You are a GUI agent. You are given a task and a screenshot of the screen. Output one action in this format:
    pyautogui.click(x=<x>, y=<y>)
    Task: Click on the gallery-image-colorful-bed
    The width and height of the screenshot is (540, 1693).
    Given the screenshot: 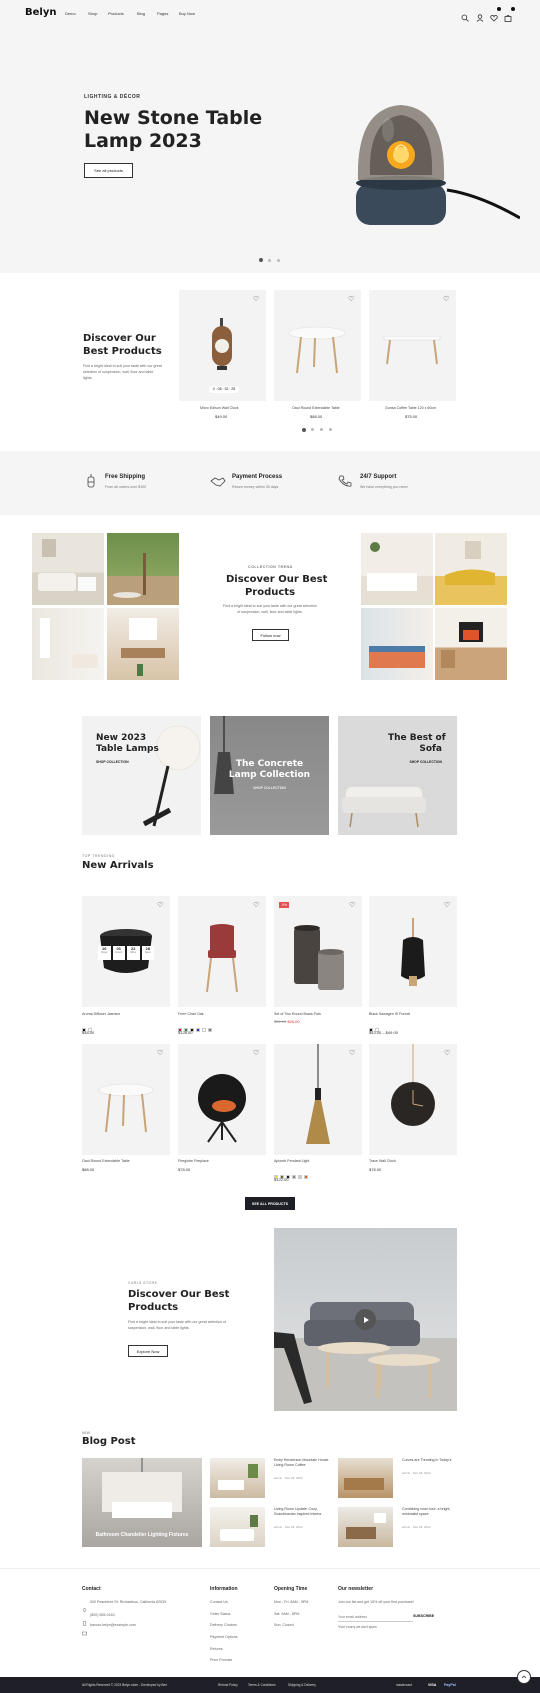 What is the action you would take?
    pyautogui.click(x=397, y=644)
    